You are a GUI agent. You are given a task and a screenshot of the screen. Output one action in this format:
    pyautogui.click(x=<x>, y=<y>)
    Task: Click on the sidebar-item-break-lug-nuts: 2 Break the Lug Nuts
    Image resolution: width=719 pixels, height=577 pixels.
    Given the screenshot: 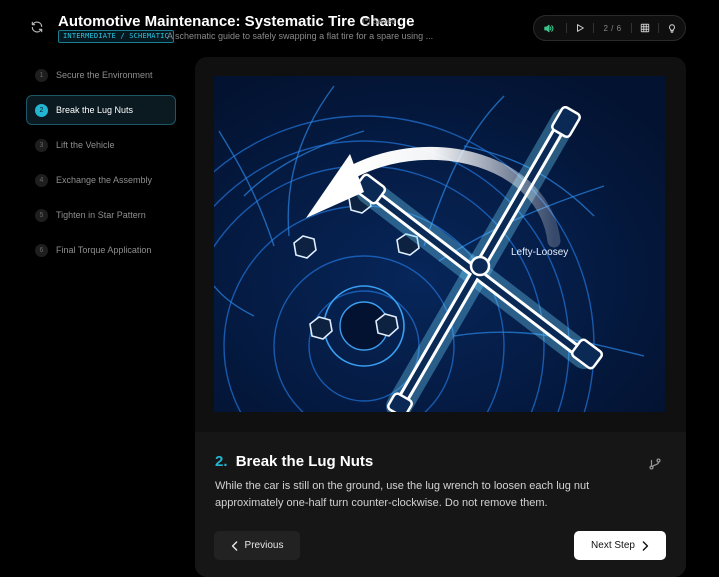 What is the action you would take?
    pyautogui.click(x=101, y=110)
    